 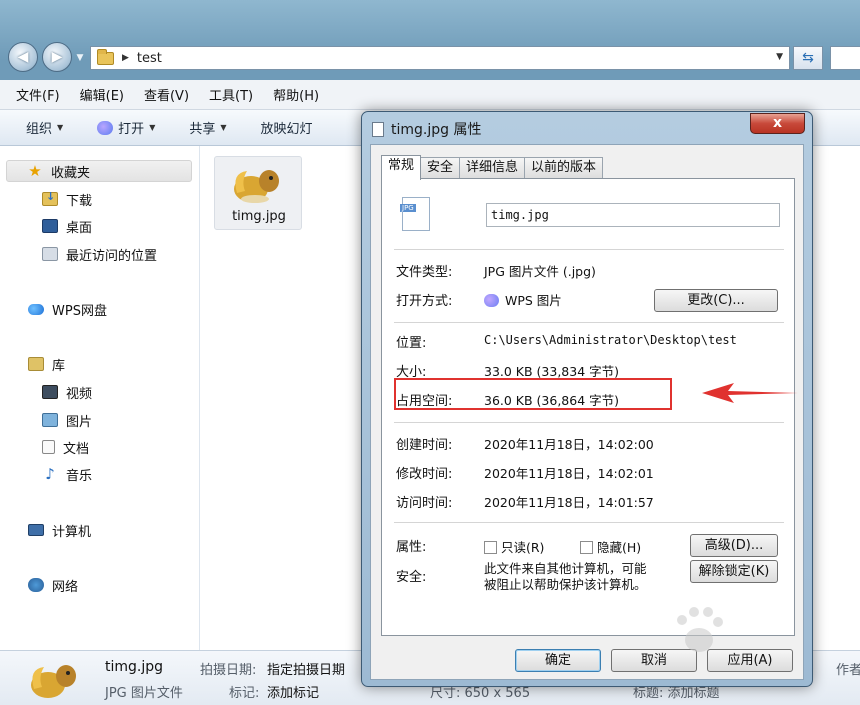 What do you see at coordinates (492, 168) in the screenshot?
I see `tab-details: 详细信息` at bounding box center [492, 168].